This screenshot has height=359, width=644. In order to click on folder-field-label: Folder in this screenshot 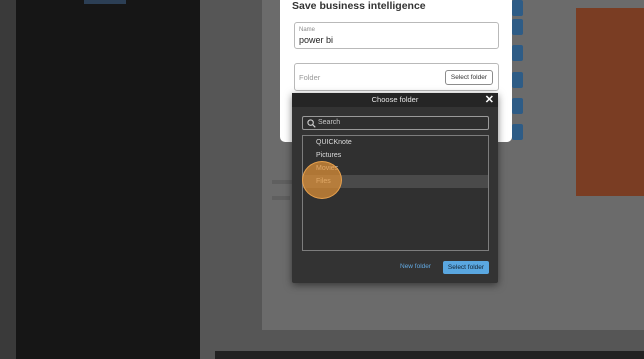, I will do `click(310, 77)`.